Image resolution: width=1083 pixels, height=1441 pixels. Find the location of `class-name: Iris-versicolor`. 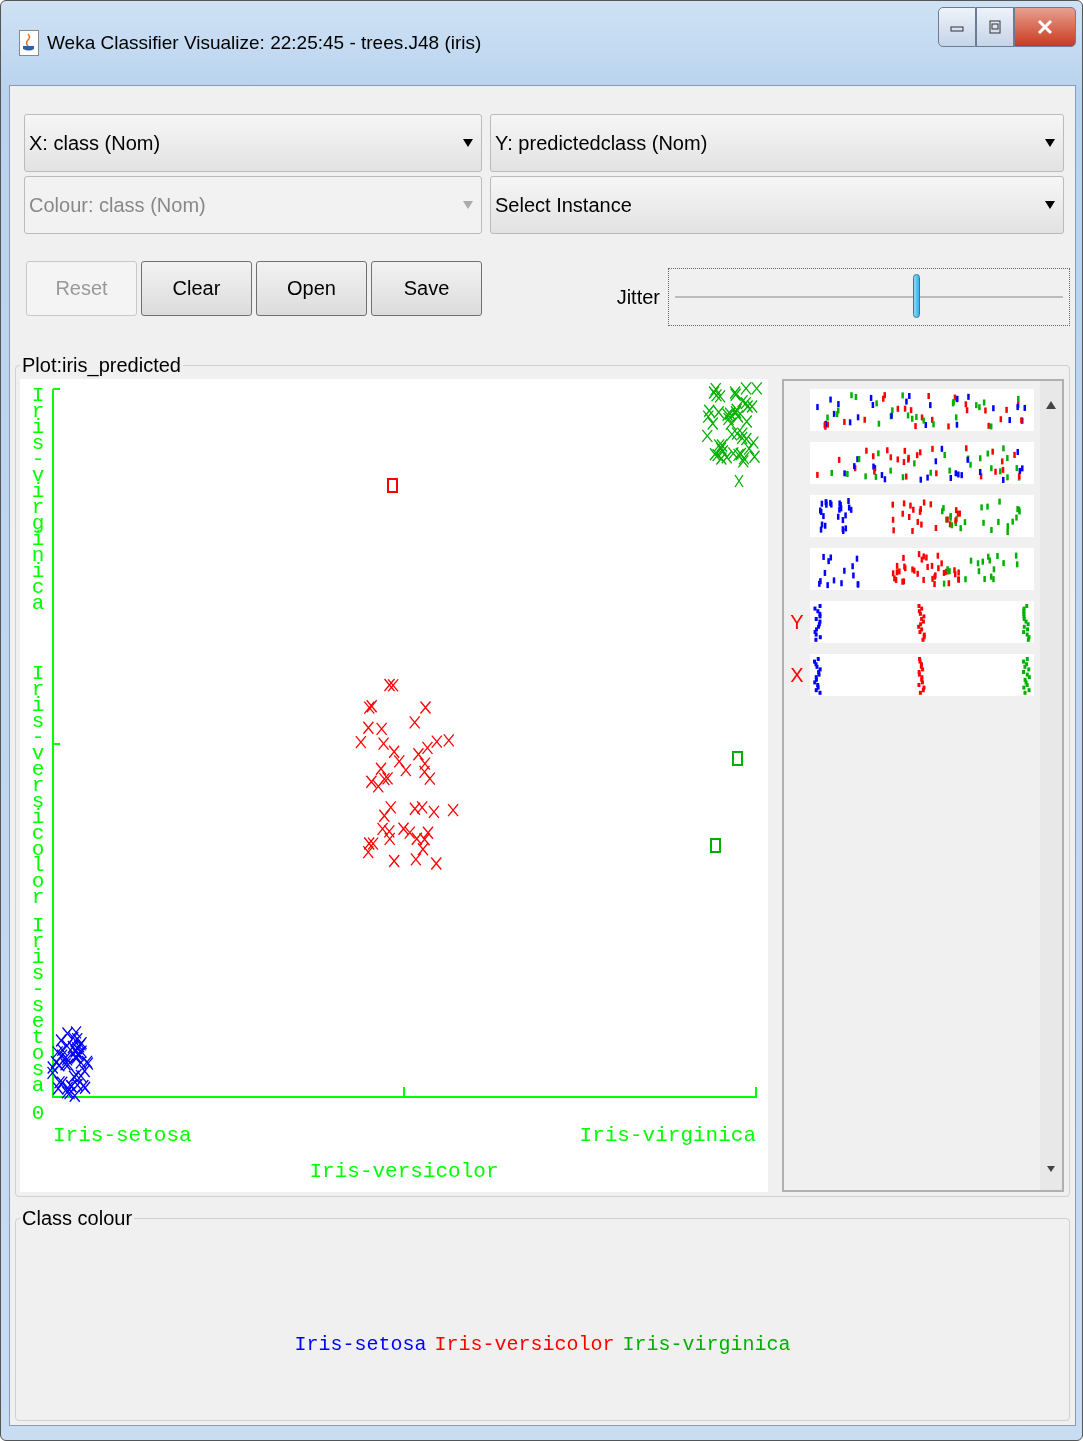

class-name: Iris-versicolor is located at coordinates (524, 1344).